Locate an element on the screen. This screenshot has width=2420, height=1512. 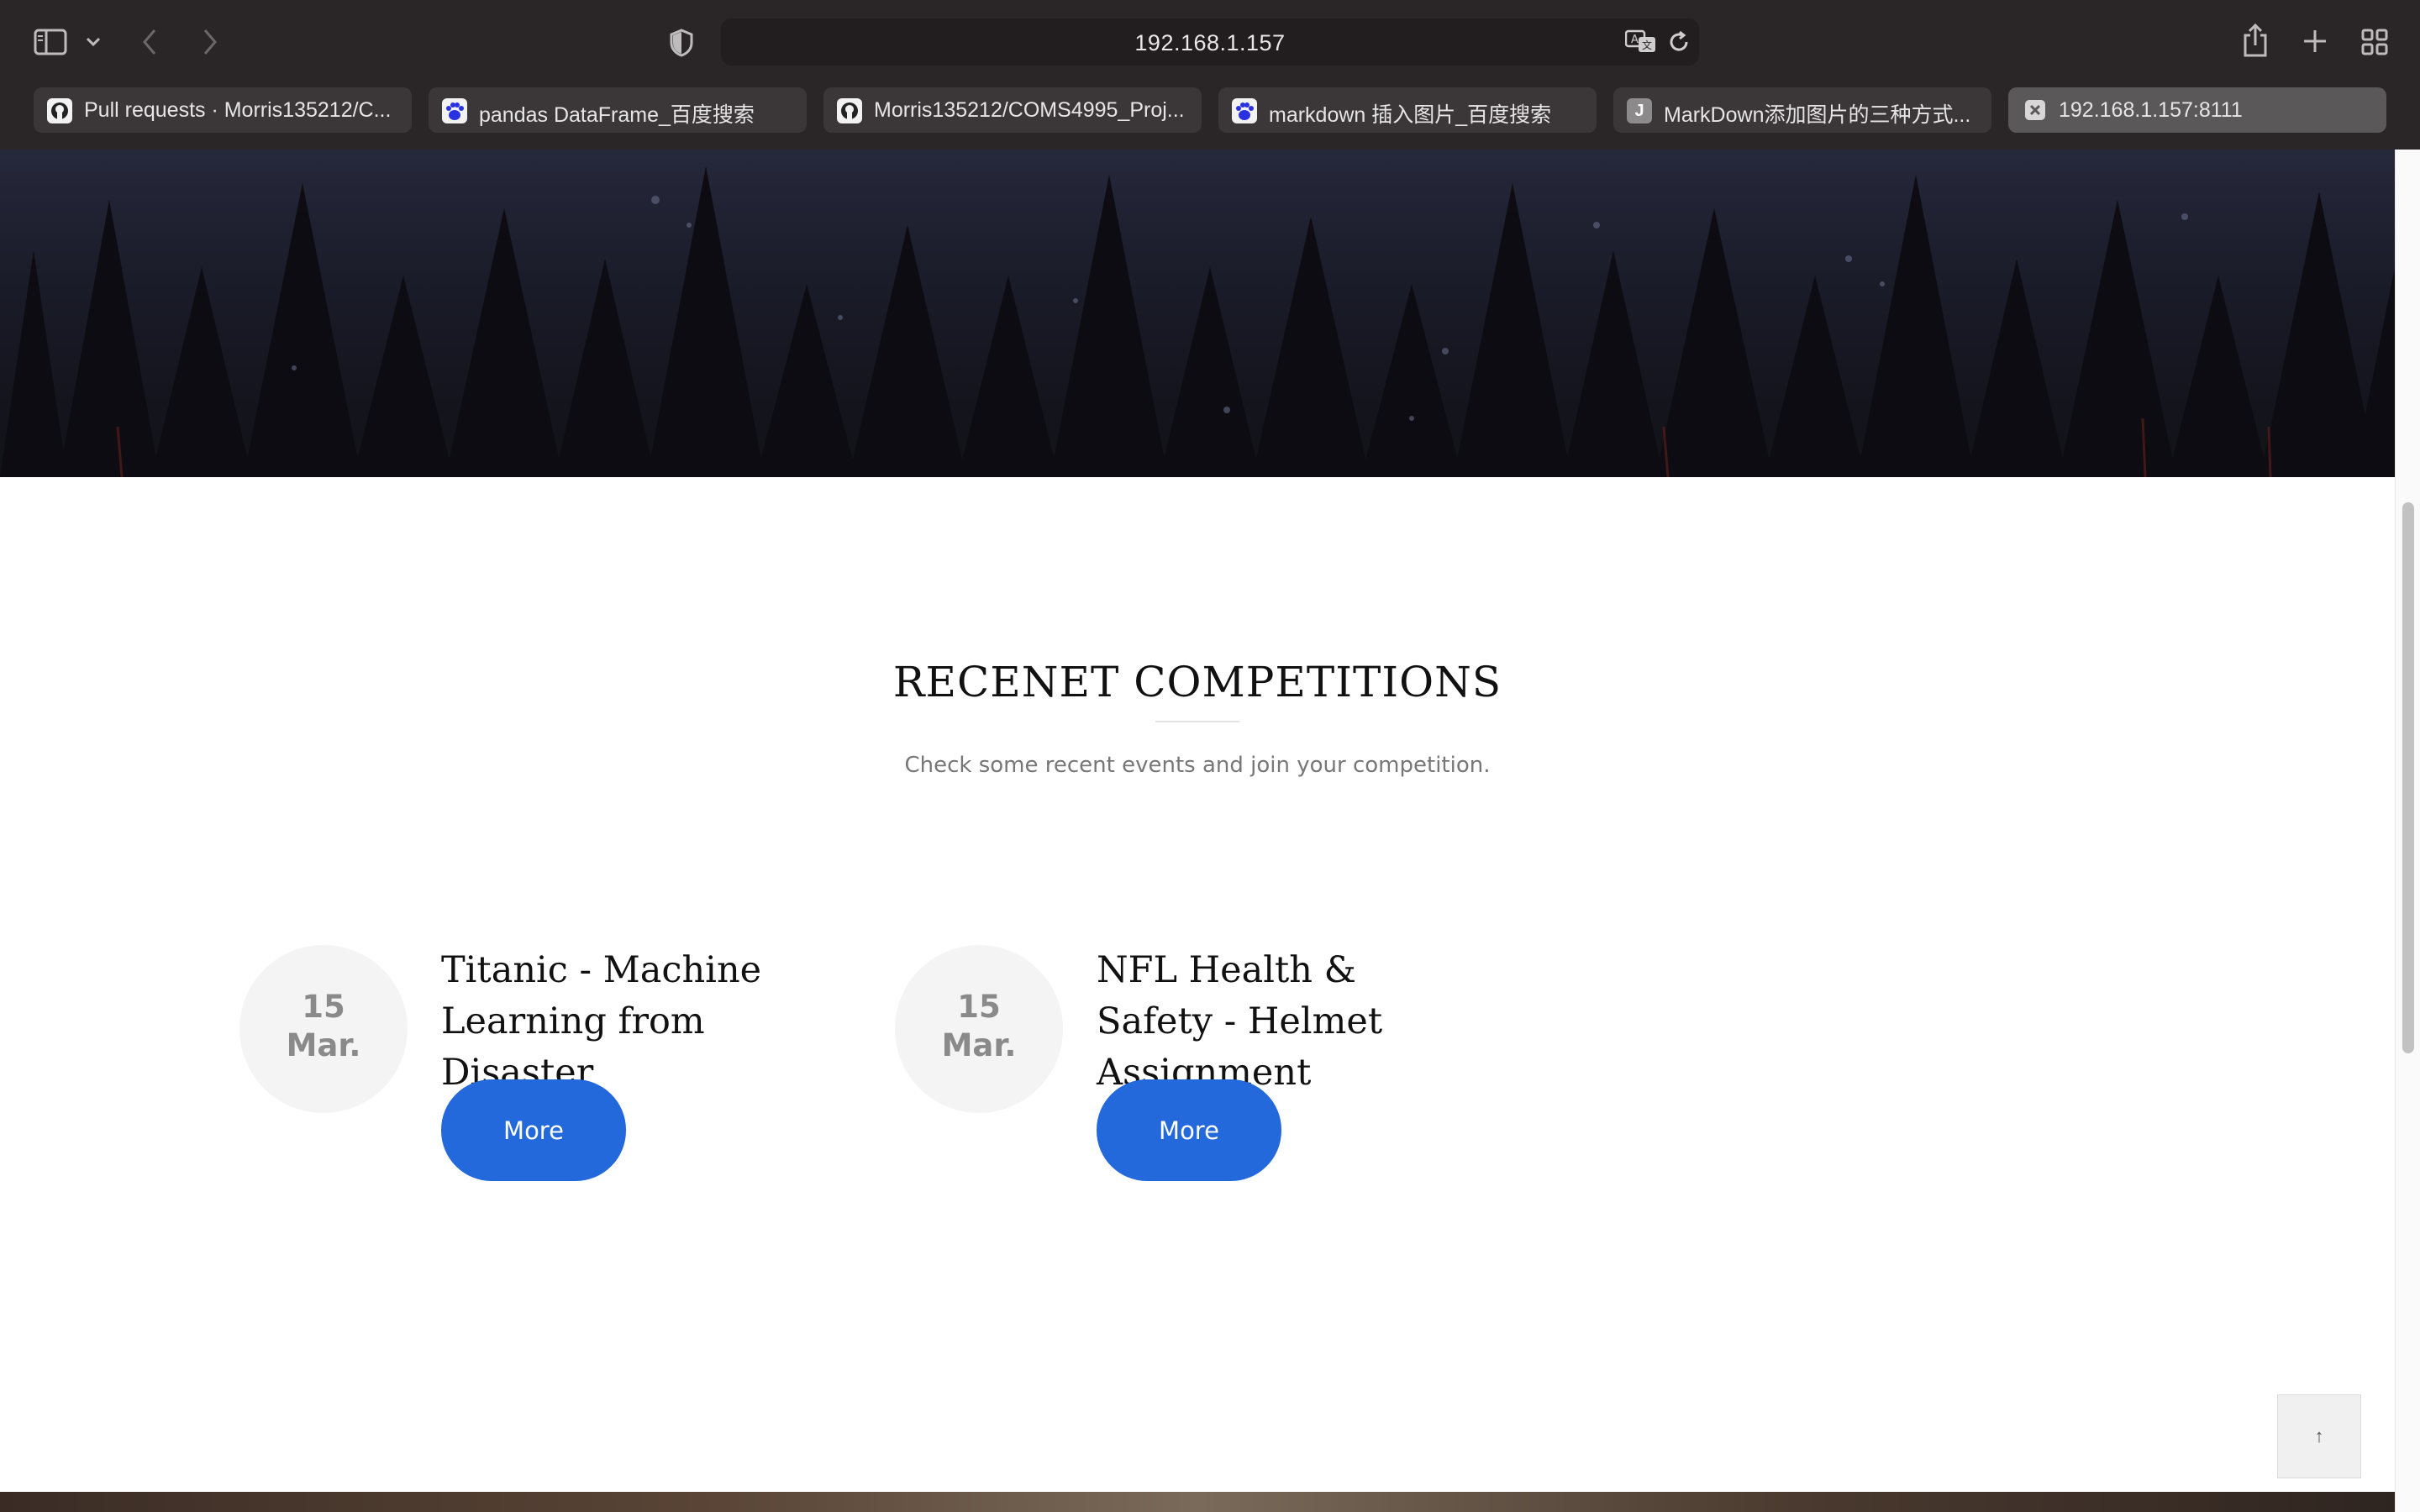
tab-title: markdown 插入图片_百度搜索 is located at coordinates (1410, 115).